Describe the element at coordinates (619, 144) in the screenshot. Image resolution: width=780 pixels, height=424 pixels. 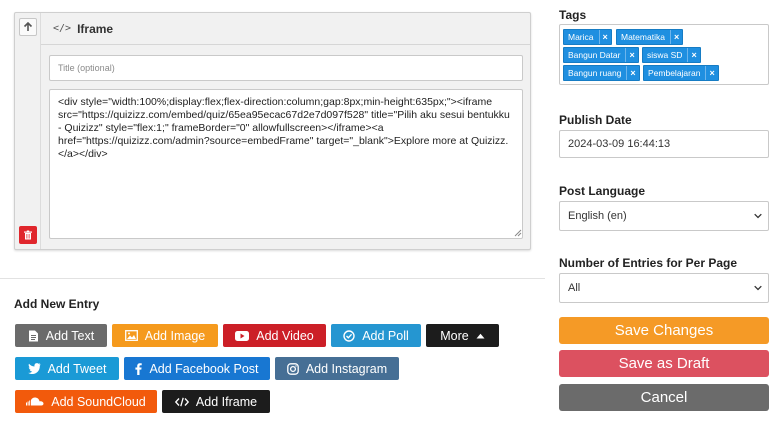
I see `publish-date-value: 2024-03-09 16:44:13` at that location.